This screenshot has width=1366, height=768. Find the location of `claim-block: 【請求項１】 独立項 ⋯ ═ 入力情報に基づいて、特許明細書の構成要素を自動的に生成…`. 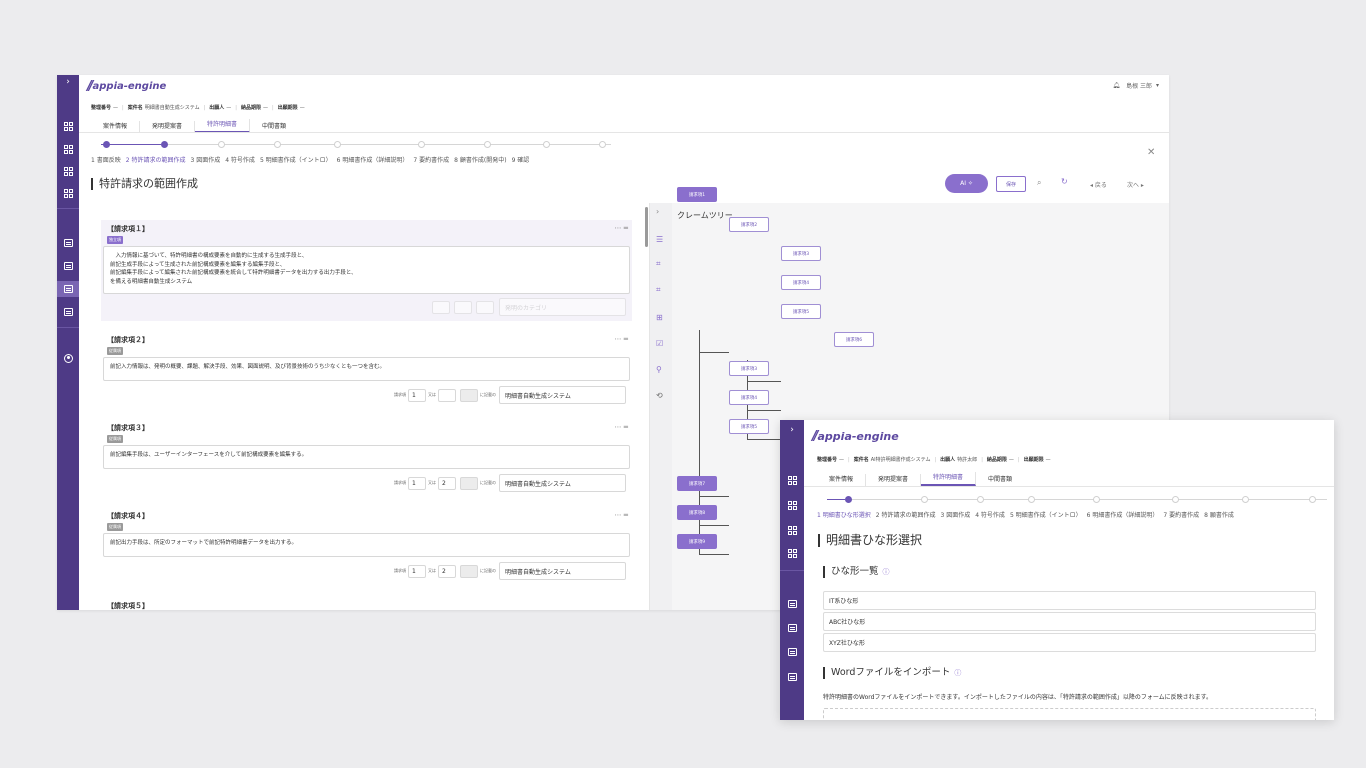

claim-block: 【請求項１】 独立項 ⋯ ═ 入力情報に基づいて、特許明細書の構成要素を自動的に生成… is located at coordinates (366, 270).